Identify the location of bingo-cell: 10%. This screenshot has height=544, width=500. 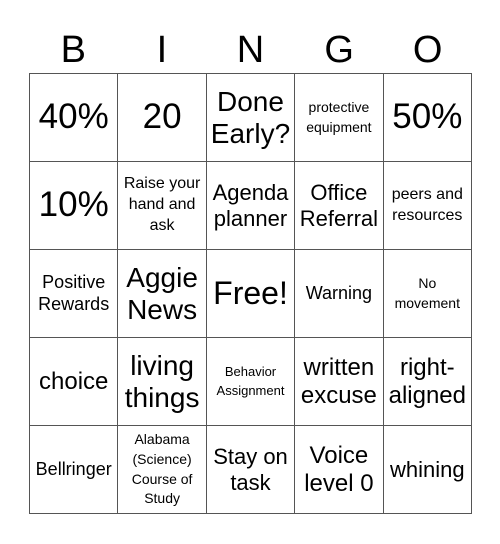
(74, 206).